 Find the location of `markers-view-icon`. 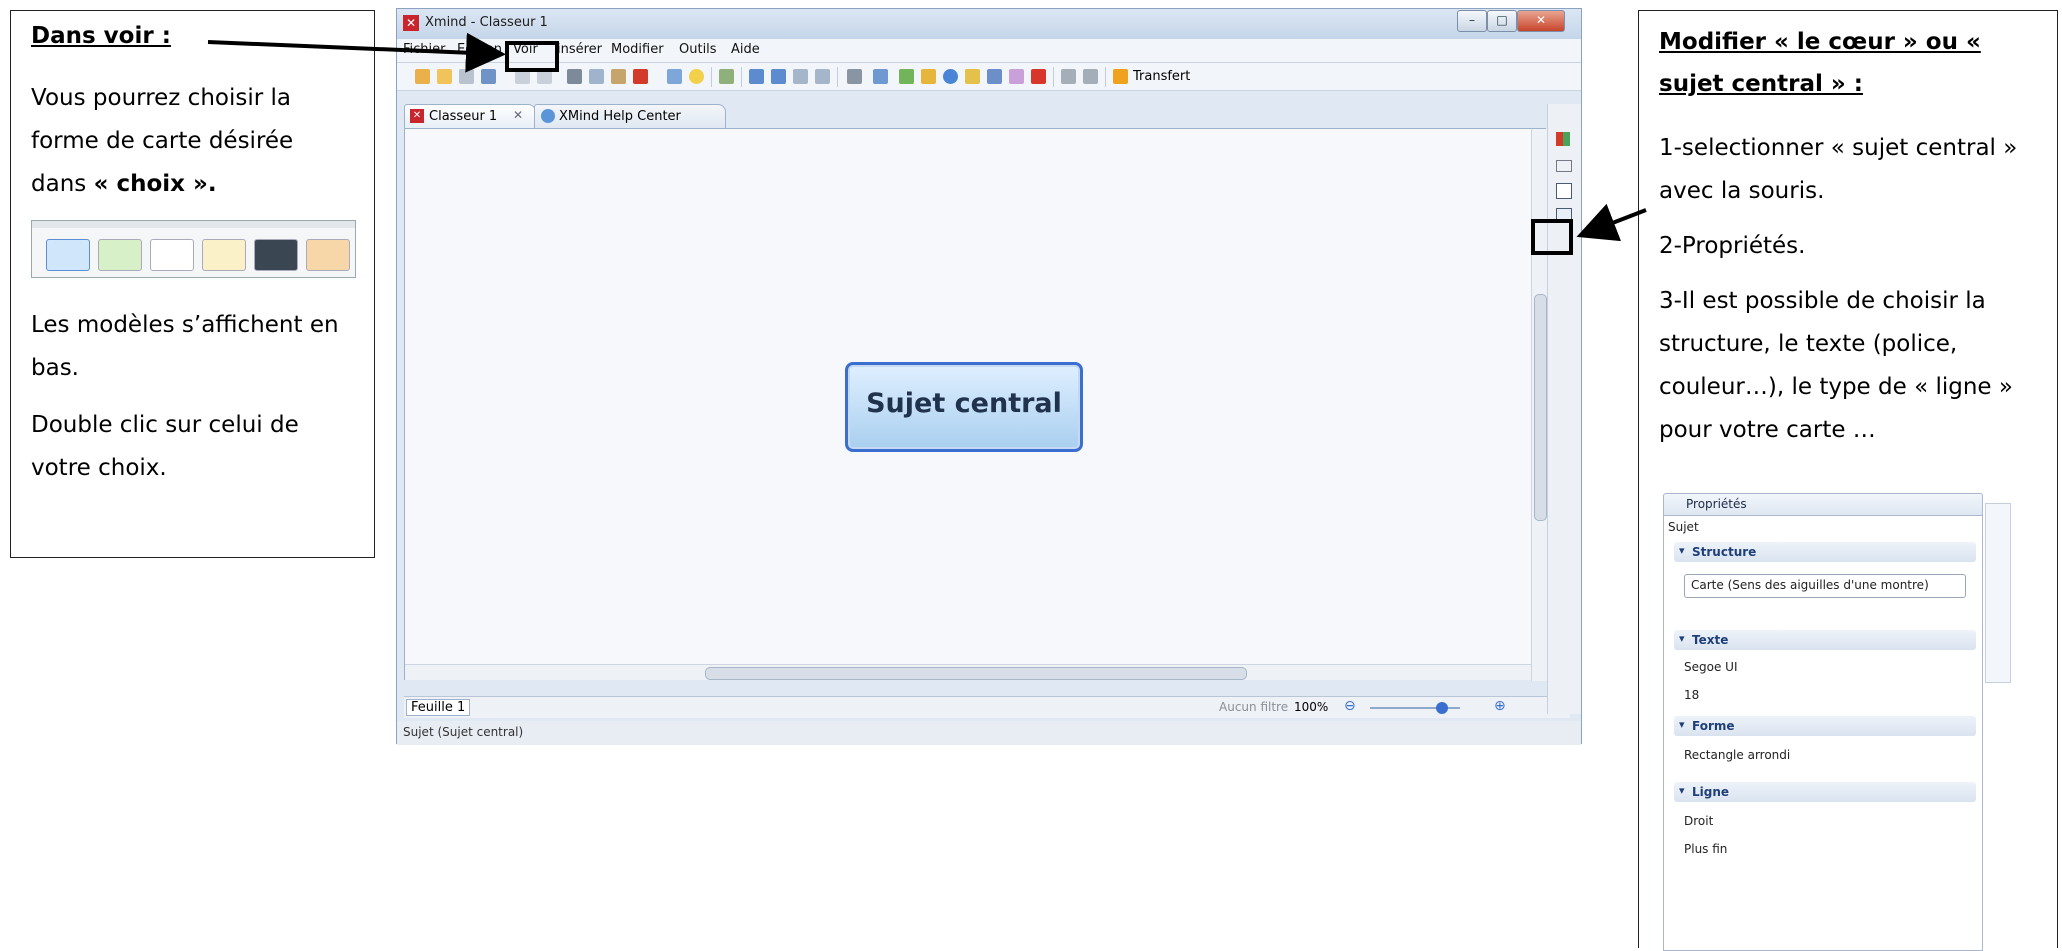

markers-view-icon is located at coordinates (1563, 139).